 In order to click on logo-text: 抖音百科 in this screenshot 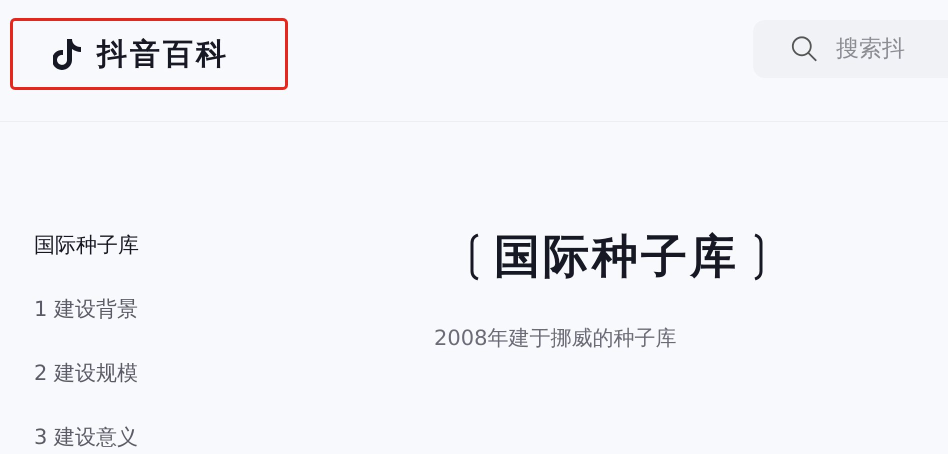, I will do `click(163, 55)`.